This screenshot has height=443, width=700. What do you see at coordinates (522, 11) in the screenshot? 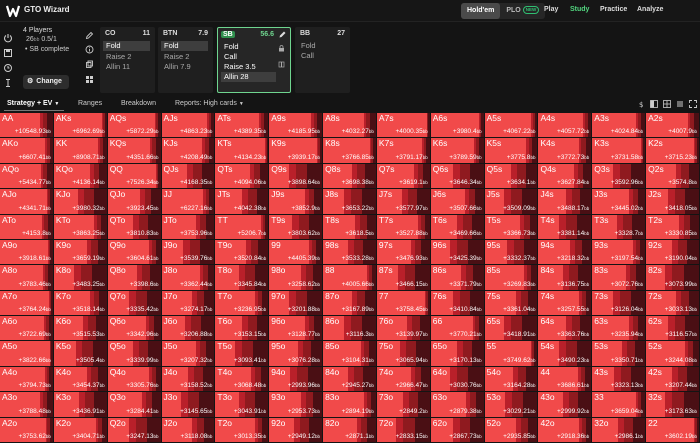
I see `tab-plo: PLO NEW` at bounding box center [522, 11].